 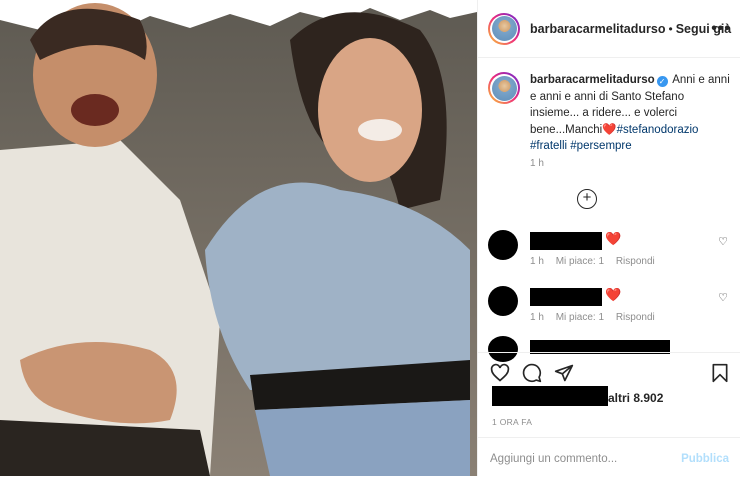 What do you see at coordinates (550, 396) in the screenshot?
I see `redacted-liked-by` at bounding box center [550, 396].